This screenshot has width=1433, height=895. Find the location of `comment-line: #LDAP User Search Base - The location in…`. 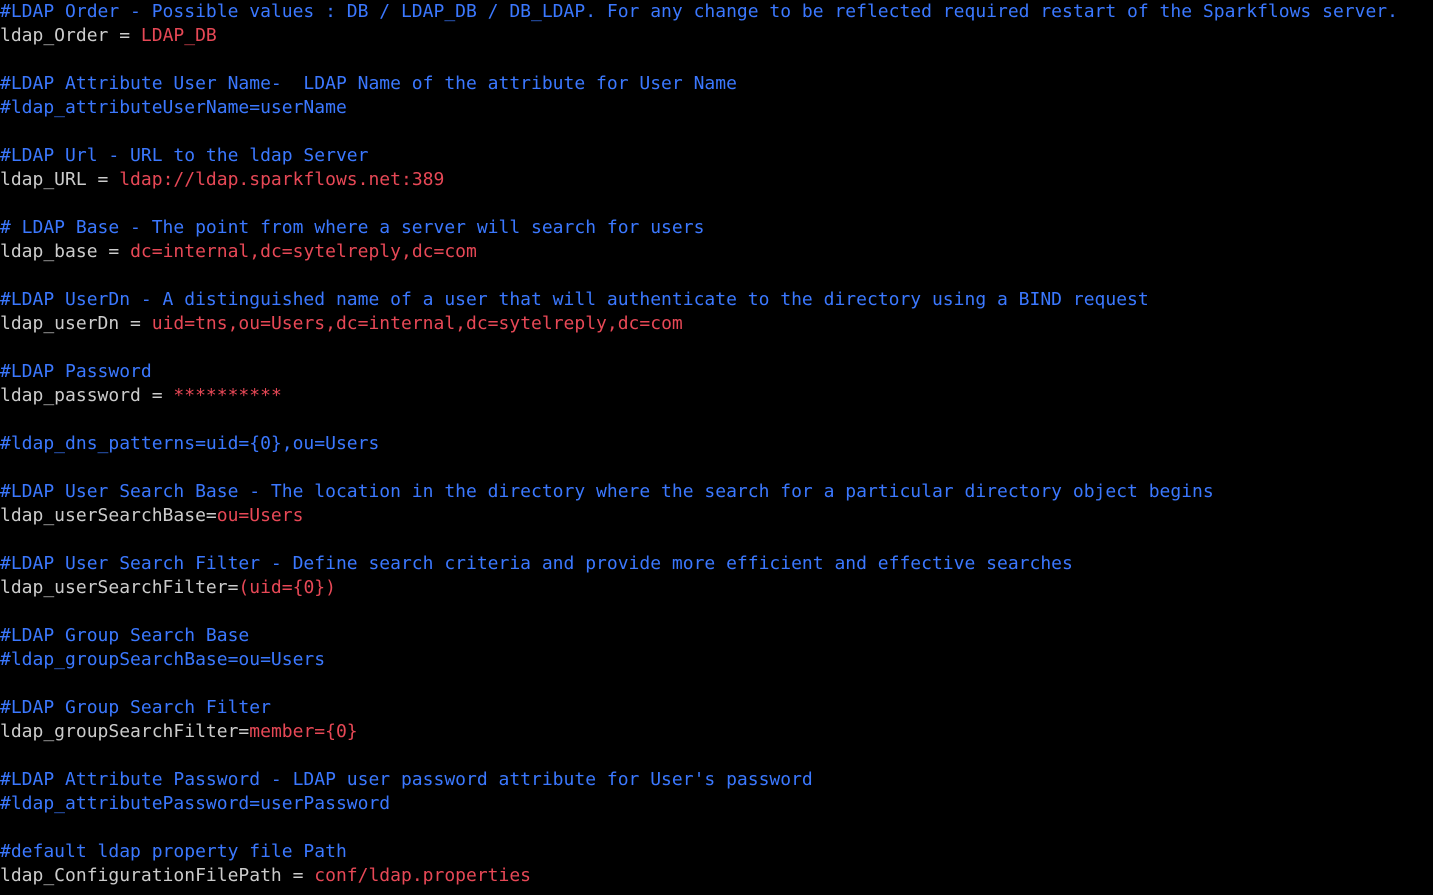

comment-line: #LDAP User Search Base - The location in… is located at coordinates (716, 492).